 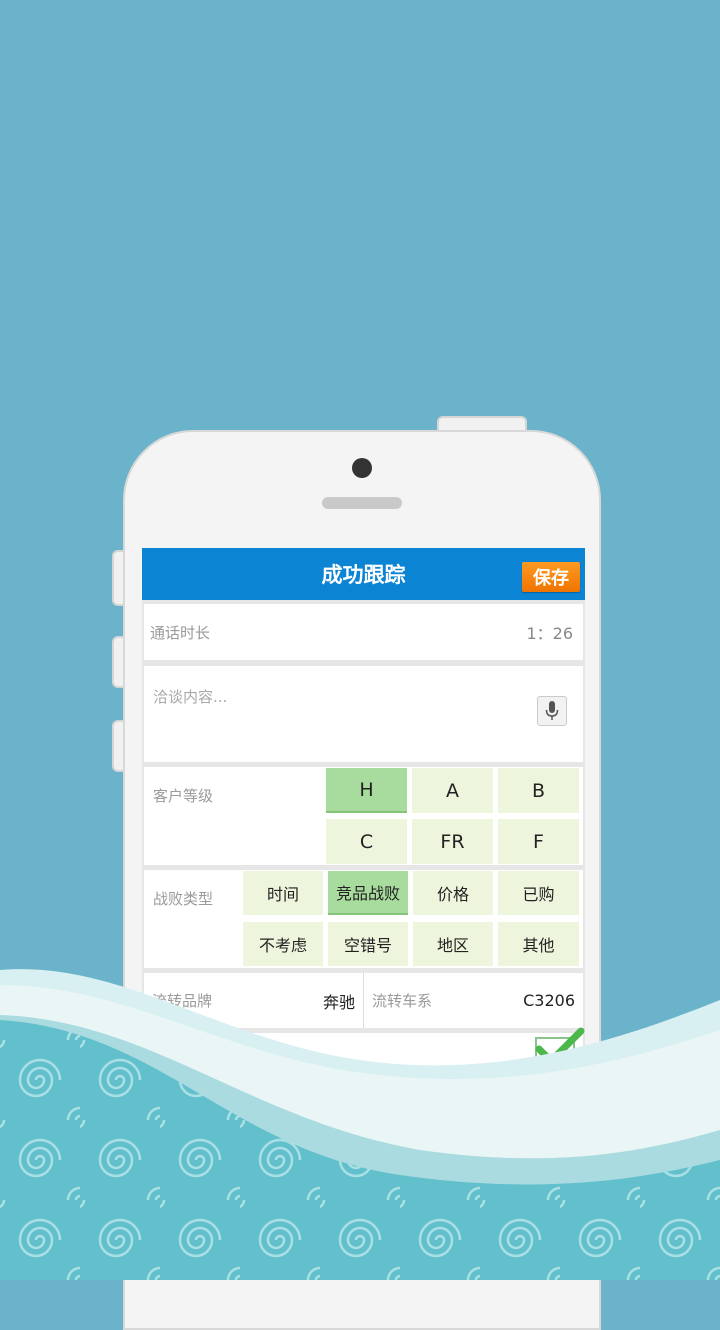 I want to click on grade-option-c: C, so click(x=366, y=841).